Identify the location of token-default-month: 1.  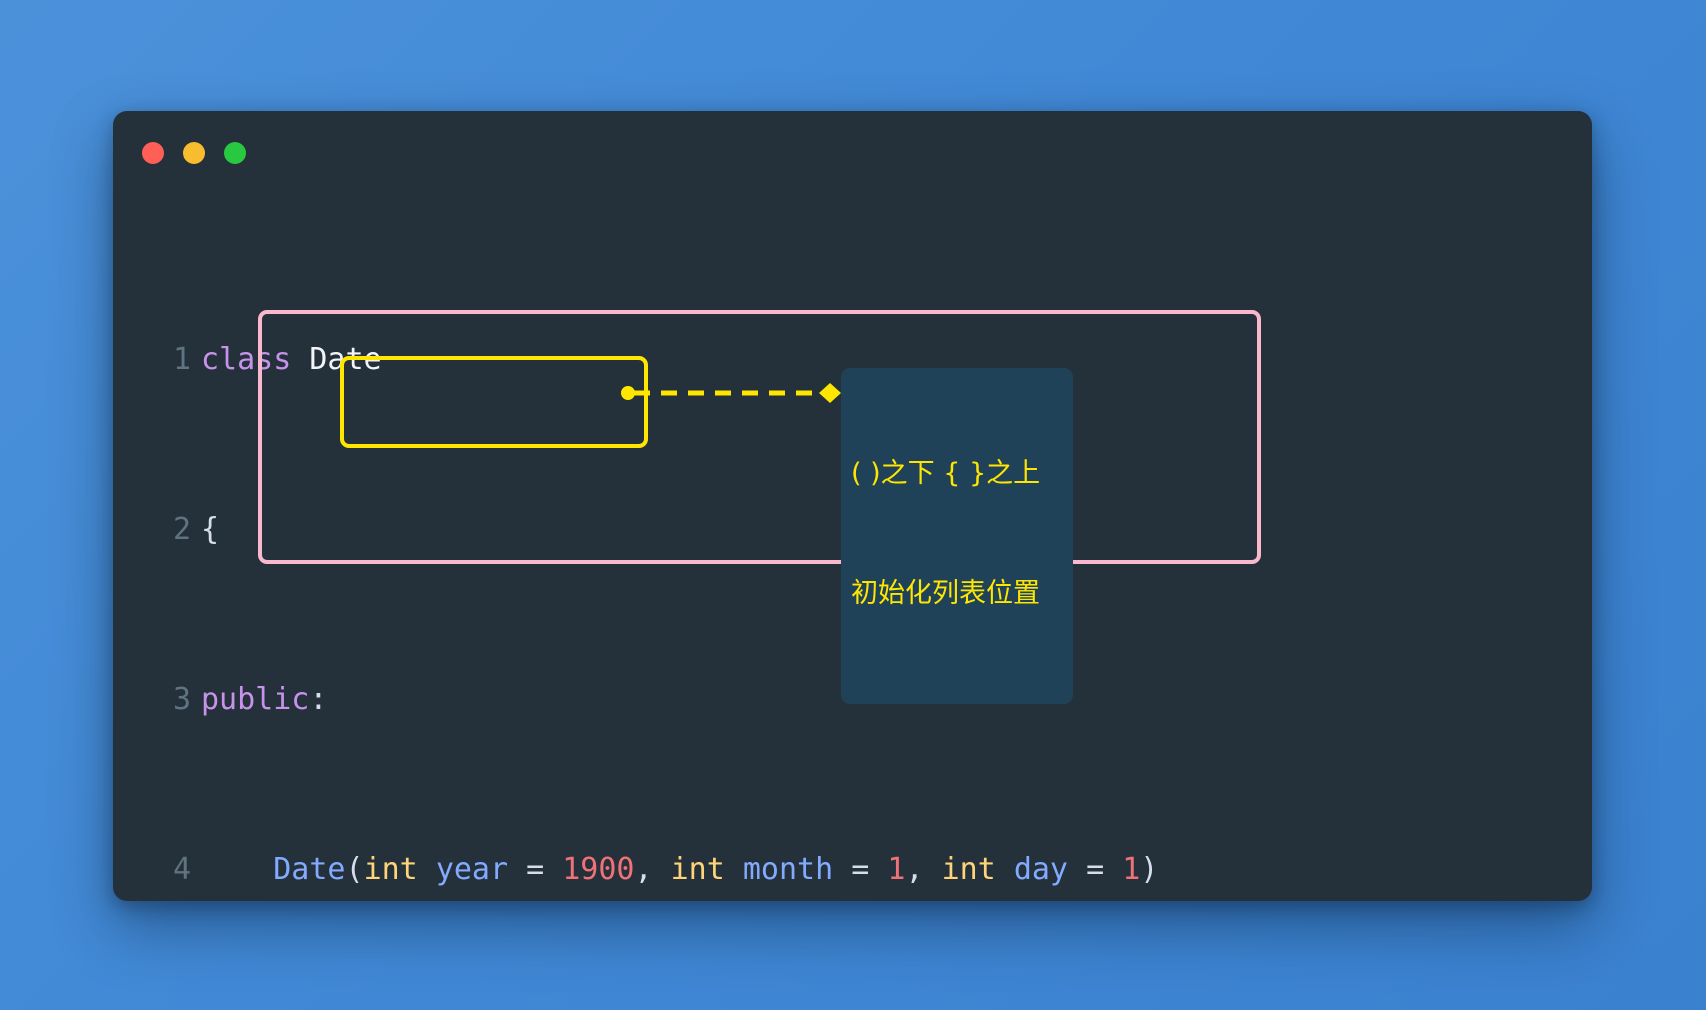
(896, 869).